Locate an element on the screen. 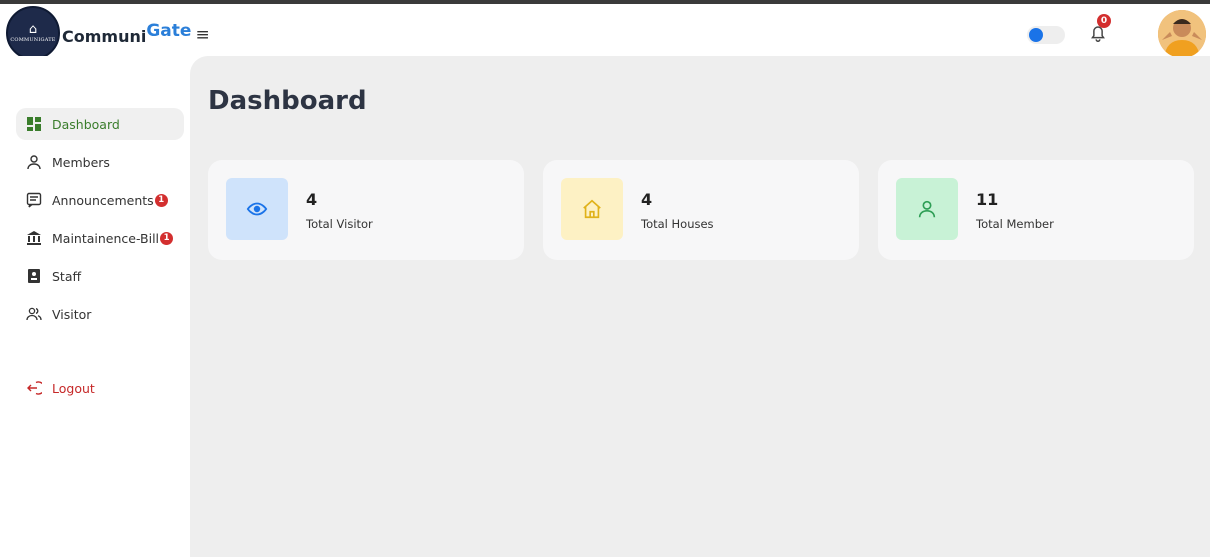 Image resolution: width=1210 pixels, height=557 pixels. home-icon: ⌂ is located at coordinates (33, 29).